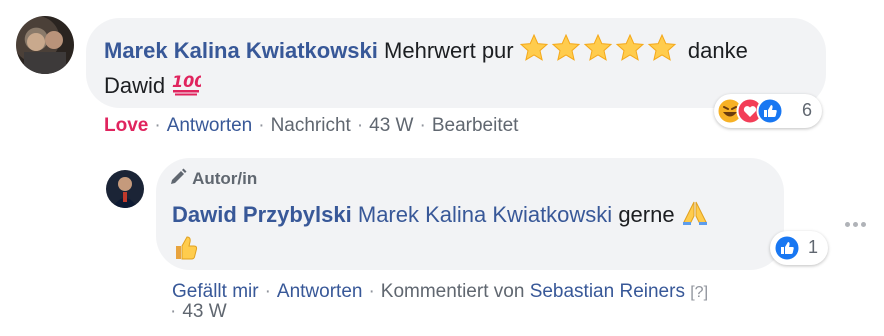  I want to click on comment-actions: Love · Antworten · Nachricht · 43 W · Bearbeitet, so click(311, 125).